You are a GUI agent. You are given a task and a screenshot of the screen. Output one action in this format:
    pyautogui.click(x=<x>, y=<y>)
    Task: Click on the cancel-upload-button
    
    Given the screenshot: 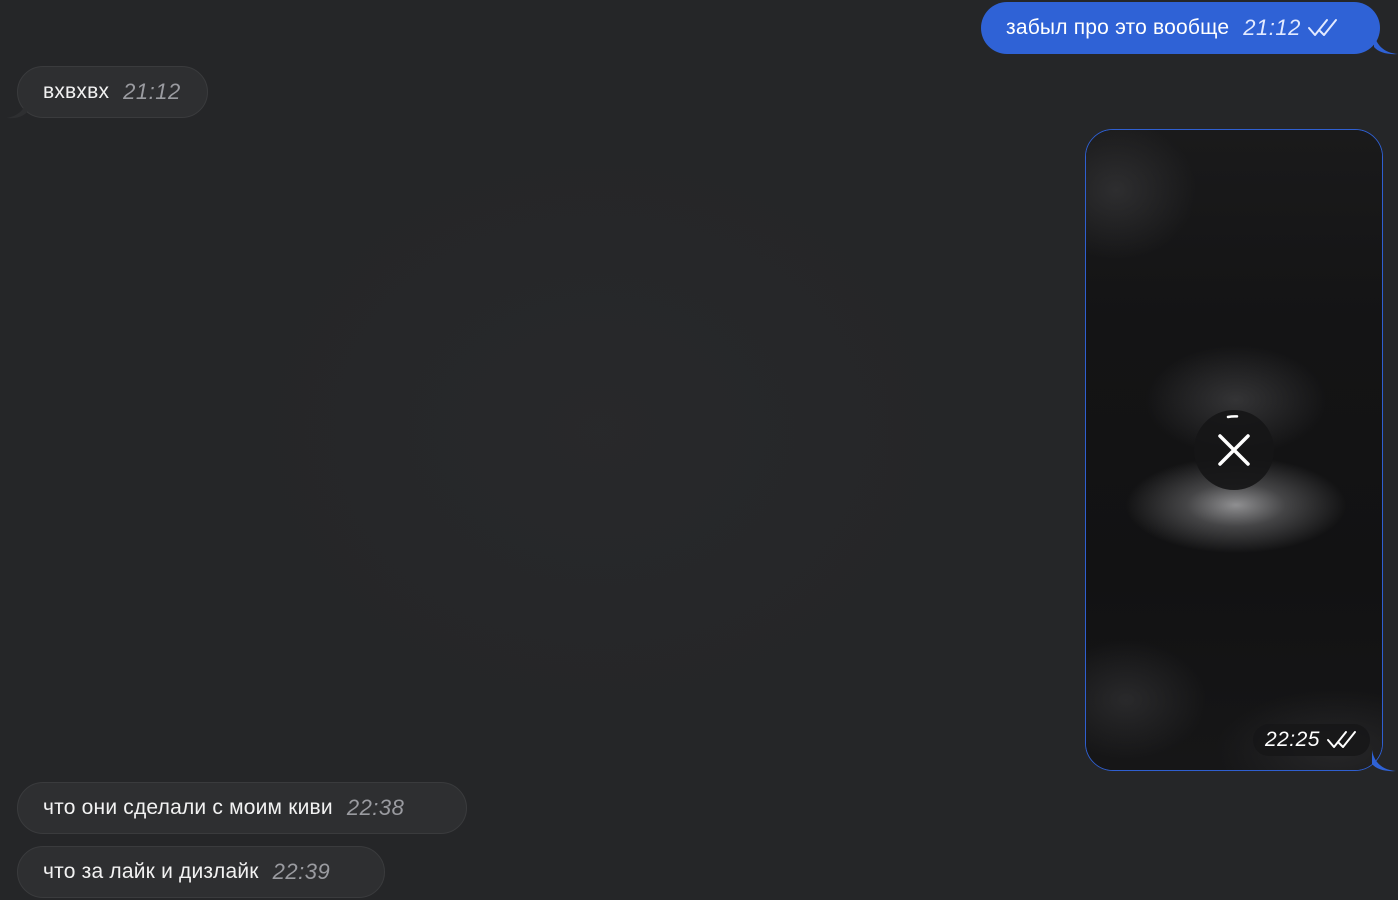 What is the action you would take?
    pyautogui.click(x=1234, y=450)
    